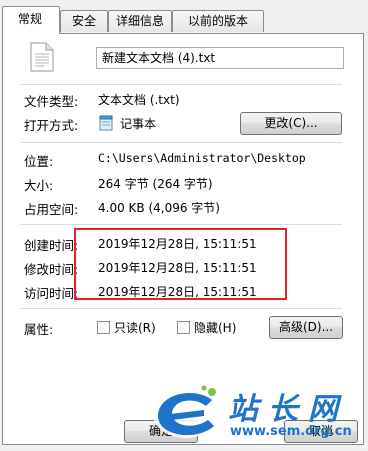  I want to click on watermark-brand: 站长网, so click(288, 409).